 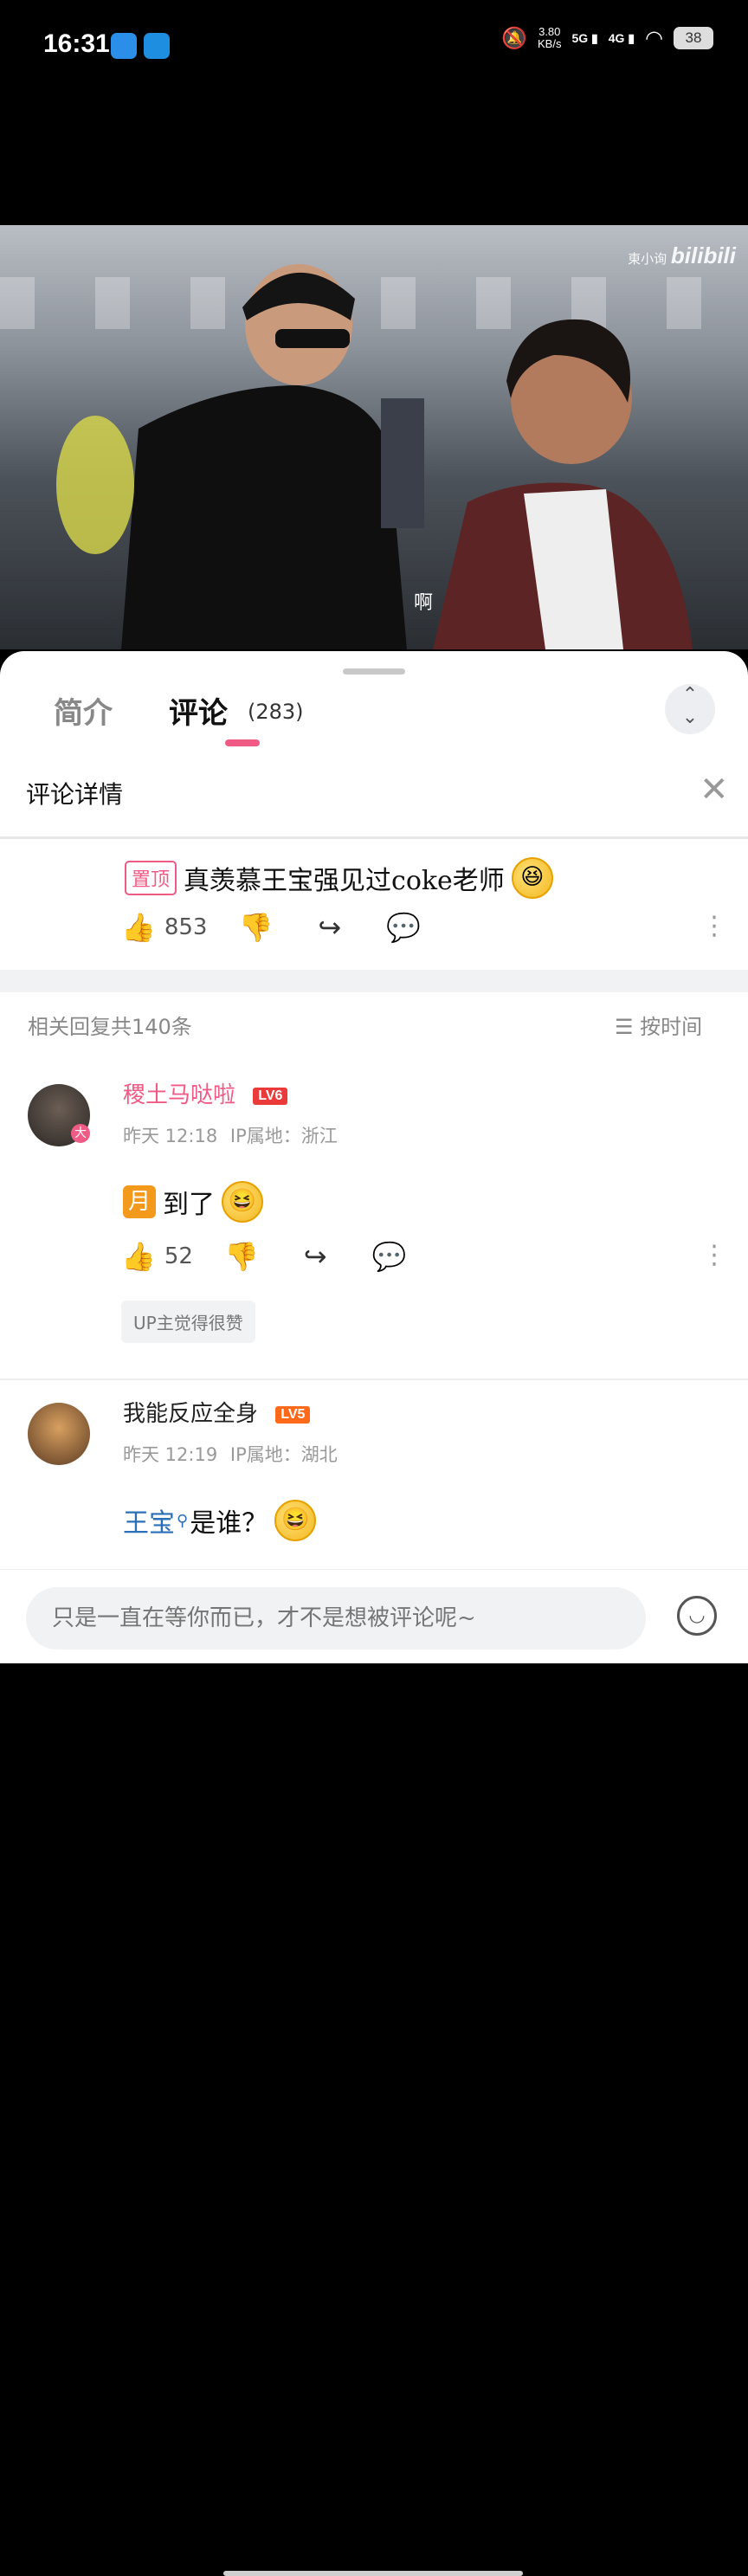 I want to click on pinned-comment: 置顶 真羡慕王宝强见过coke老师 😆, so click(x=339, y=878).